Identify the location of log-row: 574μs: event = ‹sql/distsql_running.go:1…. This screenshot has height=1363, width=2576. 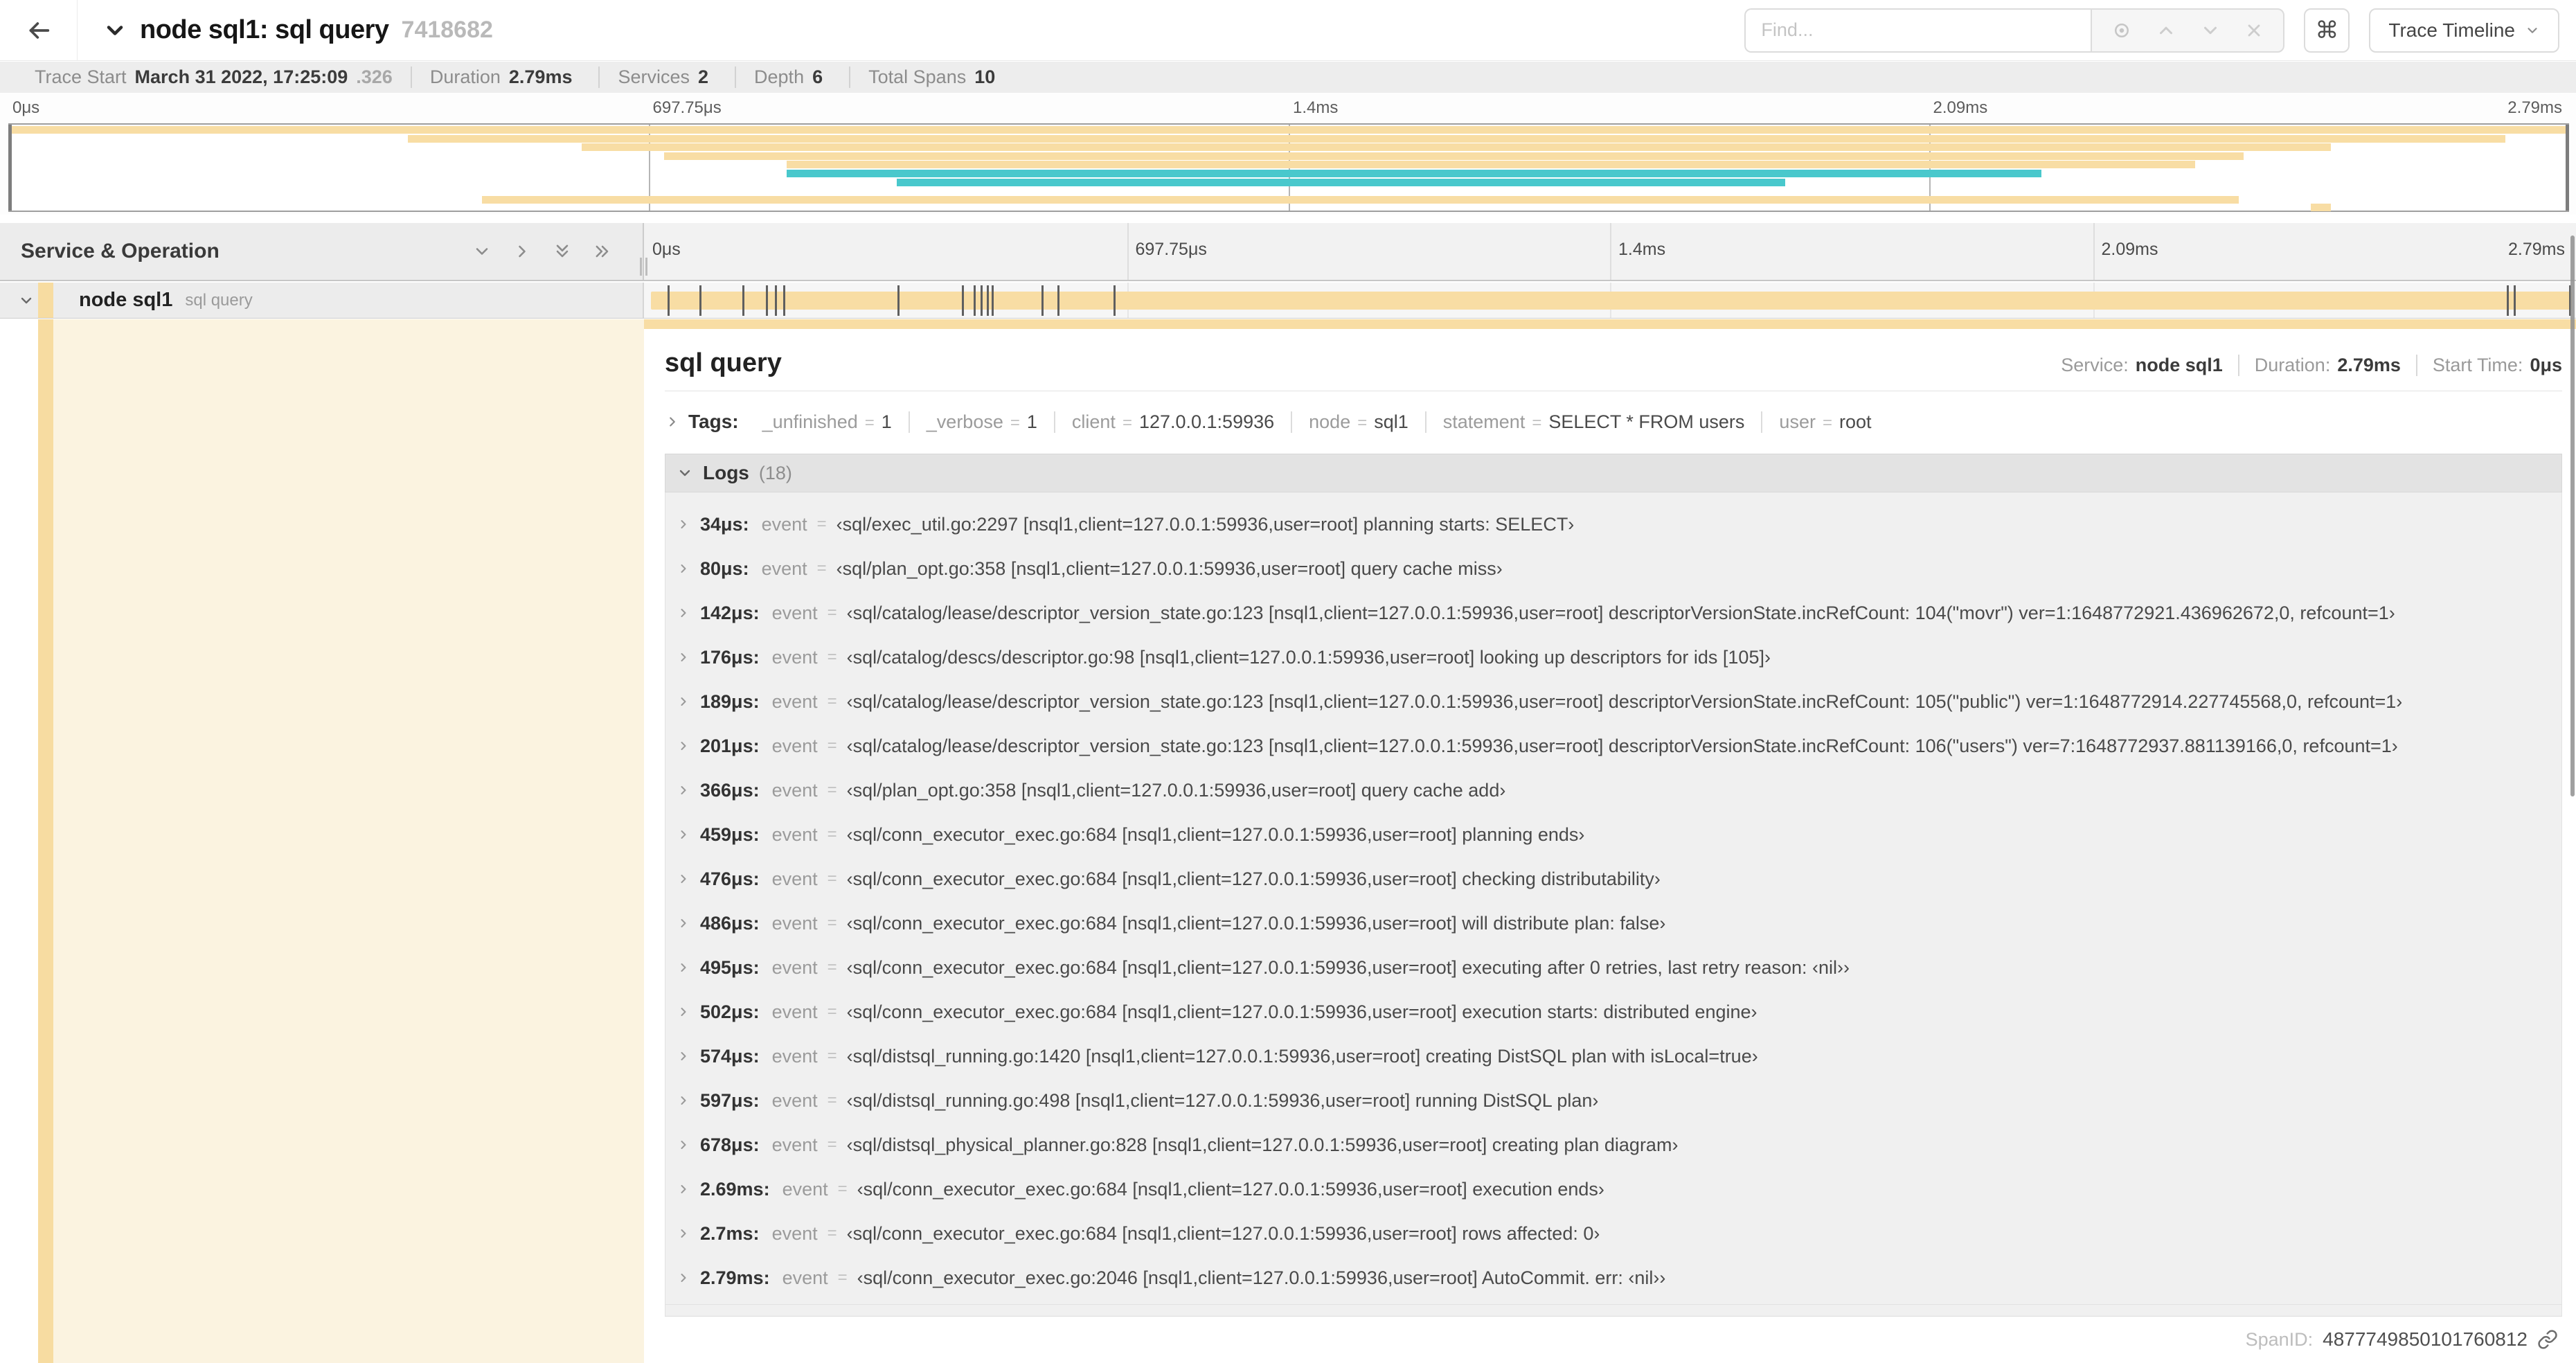
(1613, 1056).